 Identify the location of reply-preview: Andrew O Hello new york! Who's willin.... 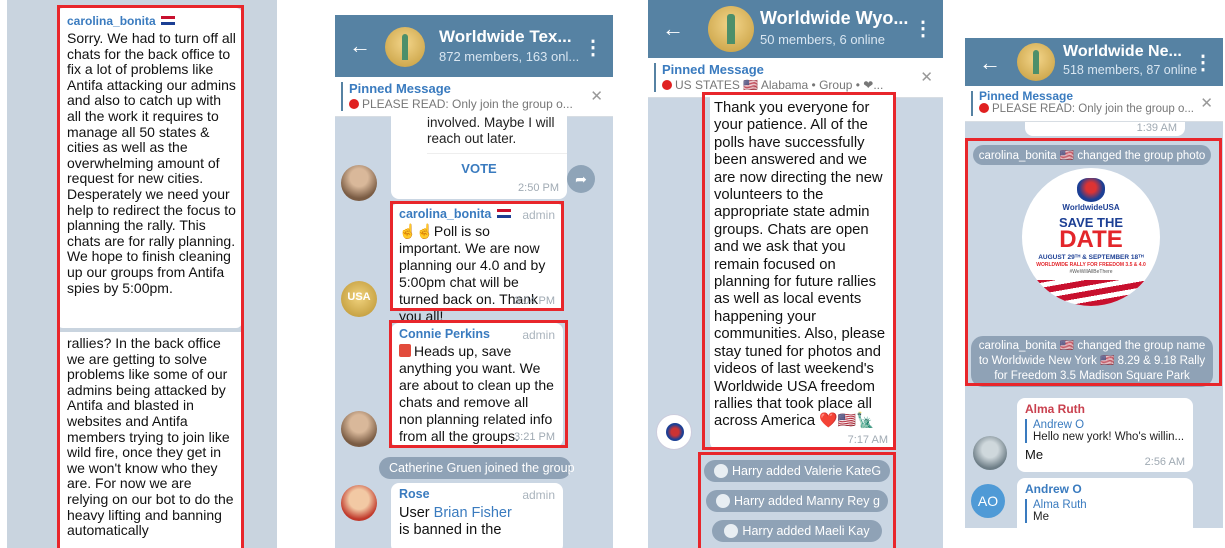
(1105, 431).